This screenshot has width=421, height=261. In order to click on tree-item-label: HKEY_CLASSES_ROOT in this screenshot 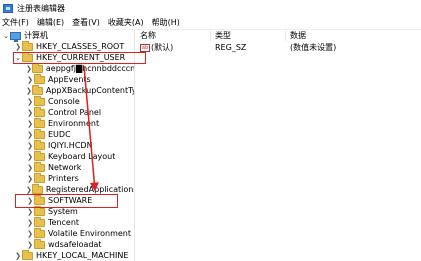, I will do `click(80, 46)`.